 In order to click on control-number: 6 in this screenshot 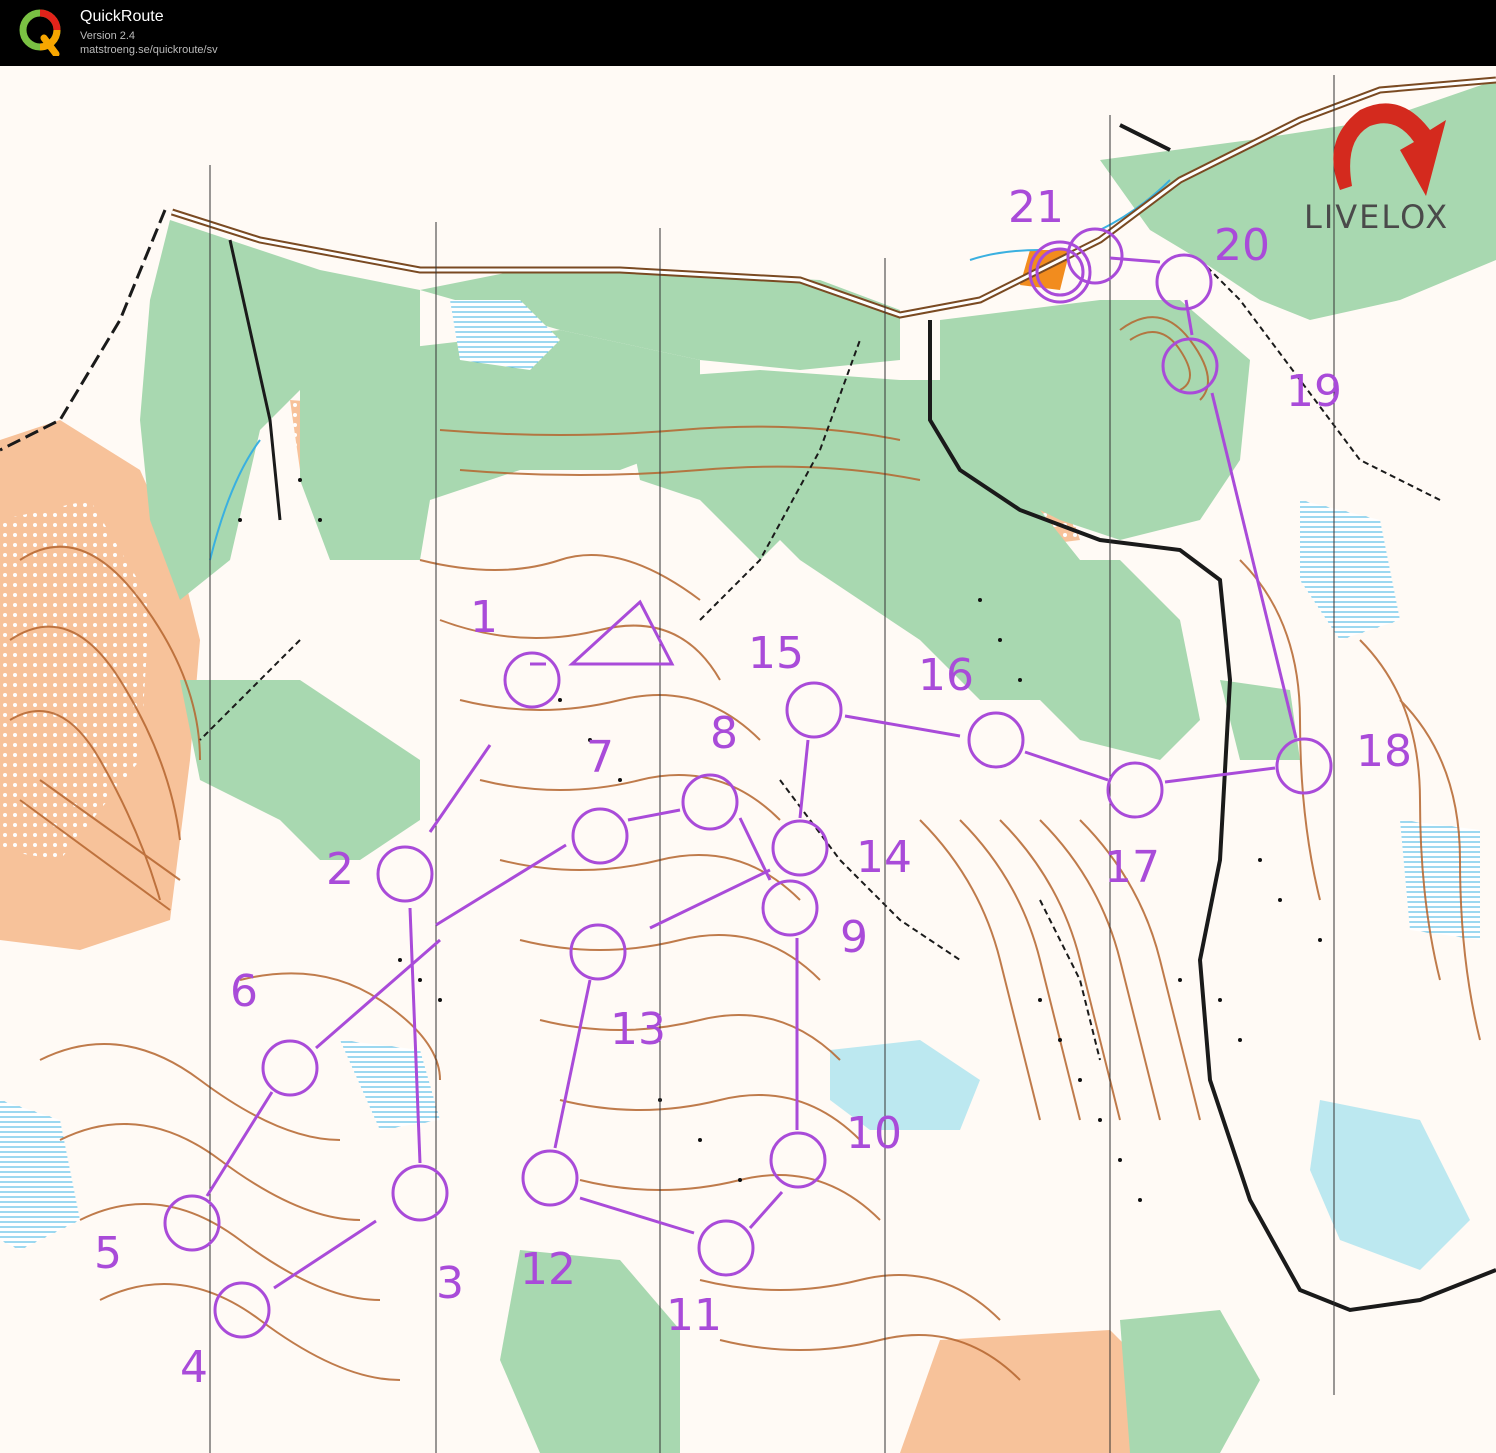, I will do `click(244, 991)`.